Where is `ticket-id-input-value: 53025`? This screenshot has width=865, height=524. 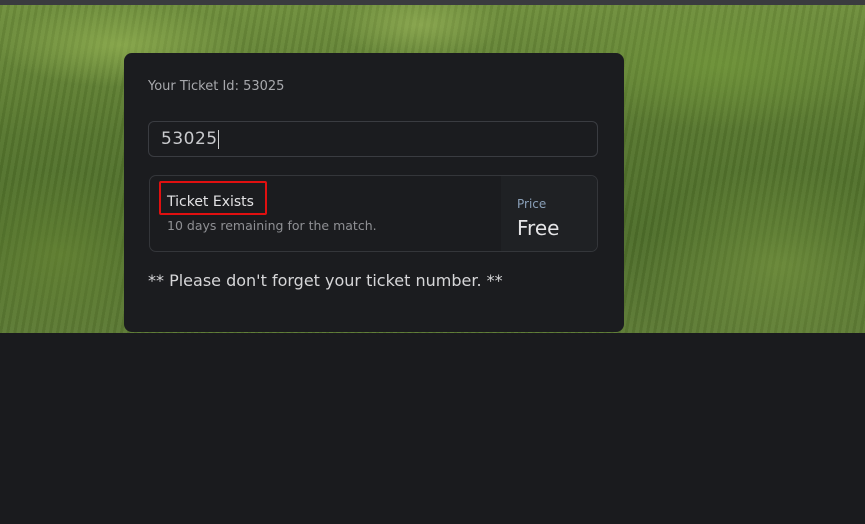 ticket-id-input-value: 53025 is located at coordinates (189, 139).